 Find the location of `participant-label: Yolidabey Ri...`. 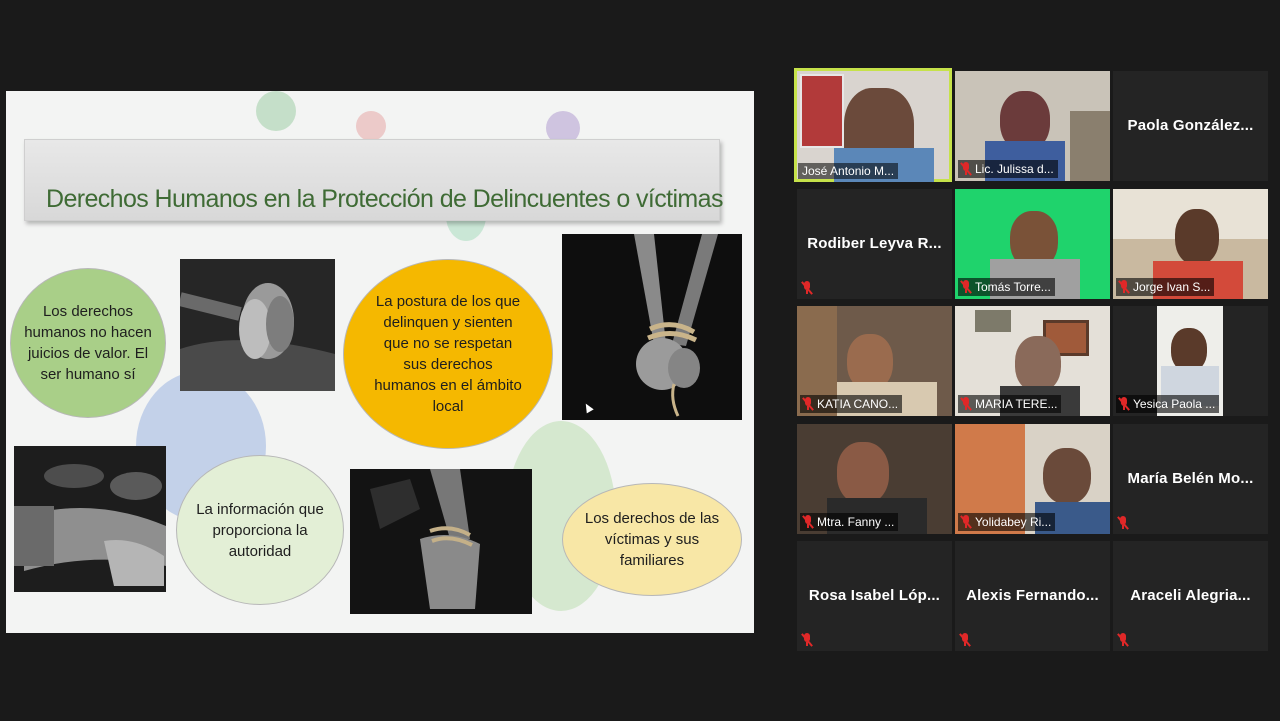

participant-label: Yolidabey Ri... is located at coordinates (1007, 522).